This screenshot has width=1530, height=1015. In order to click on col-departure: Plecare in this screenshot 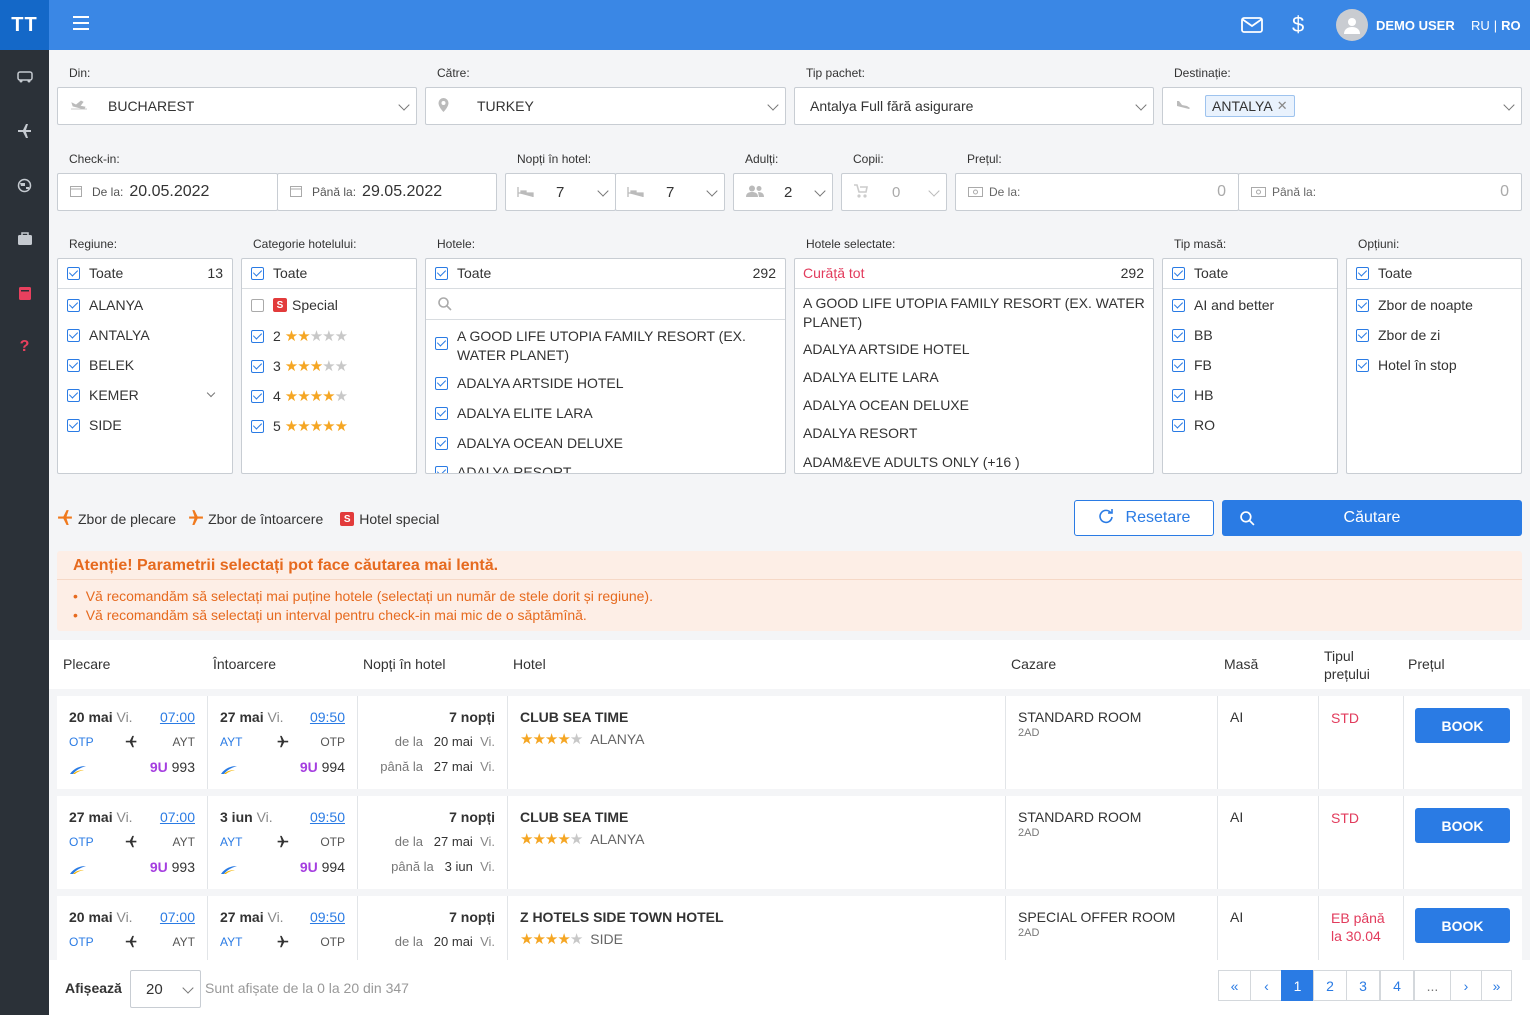, I will do `click(86, 664)`.